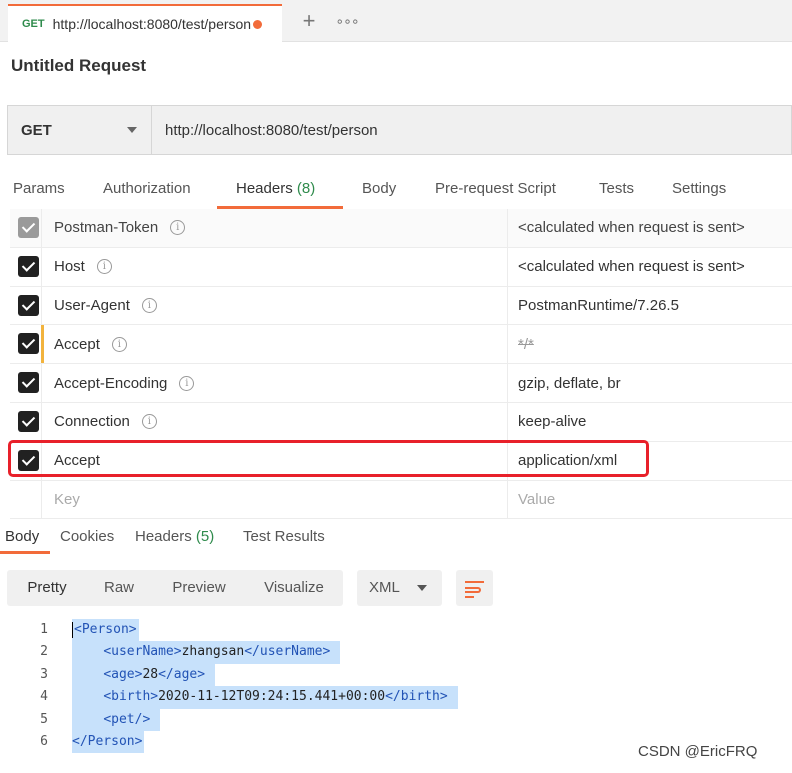 This screenshot has width=792, height=773. I want to click on header-key: Host i, so click(83, 267).